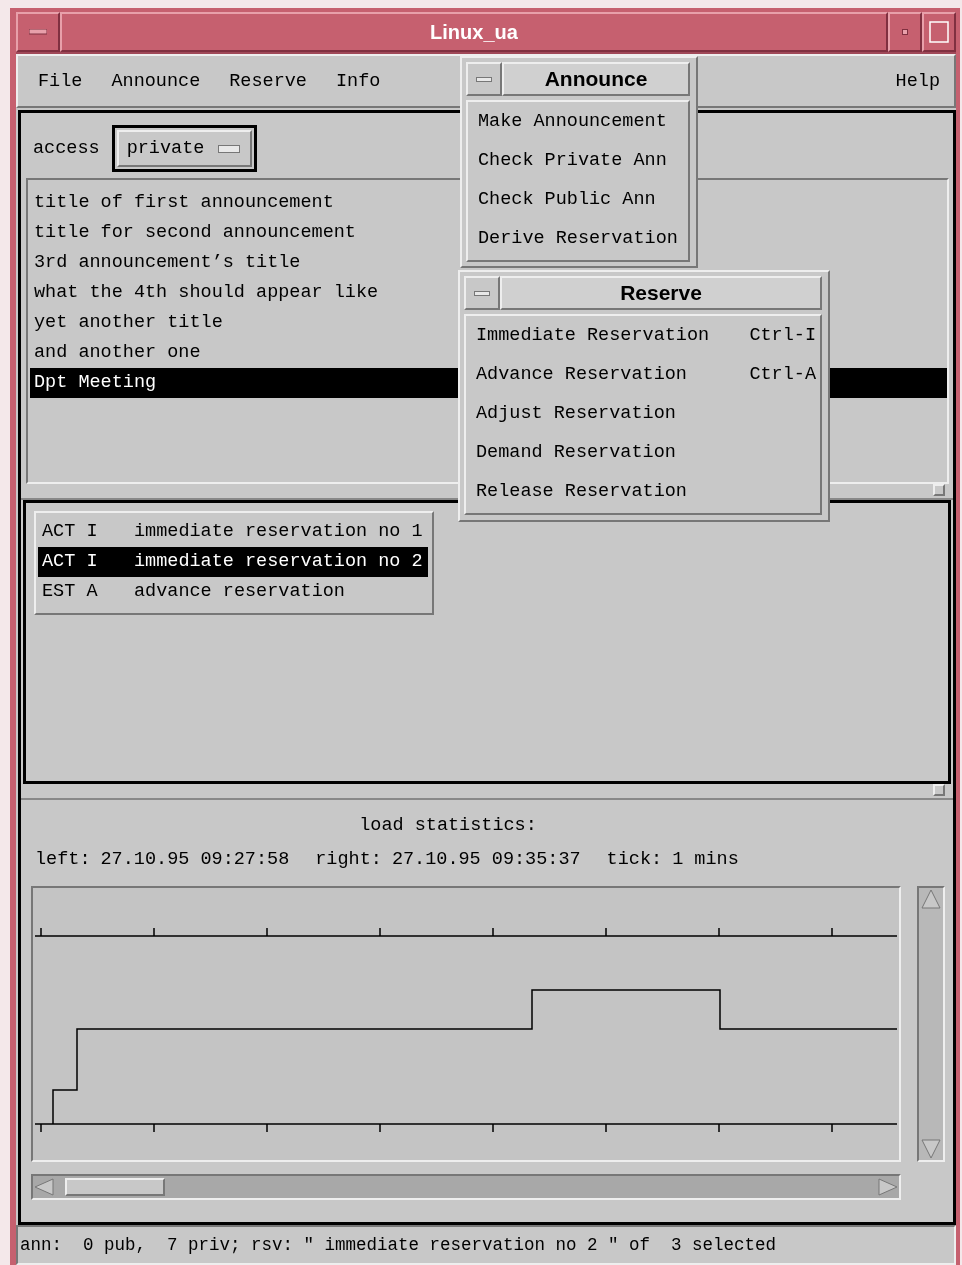  What do you see at coordinates (582, 375) in the screenshot?
I see `option-label: Advance Reservation` at bounding box center [582, 375].